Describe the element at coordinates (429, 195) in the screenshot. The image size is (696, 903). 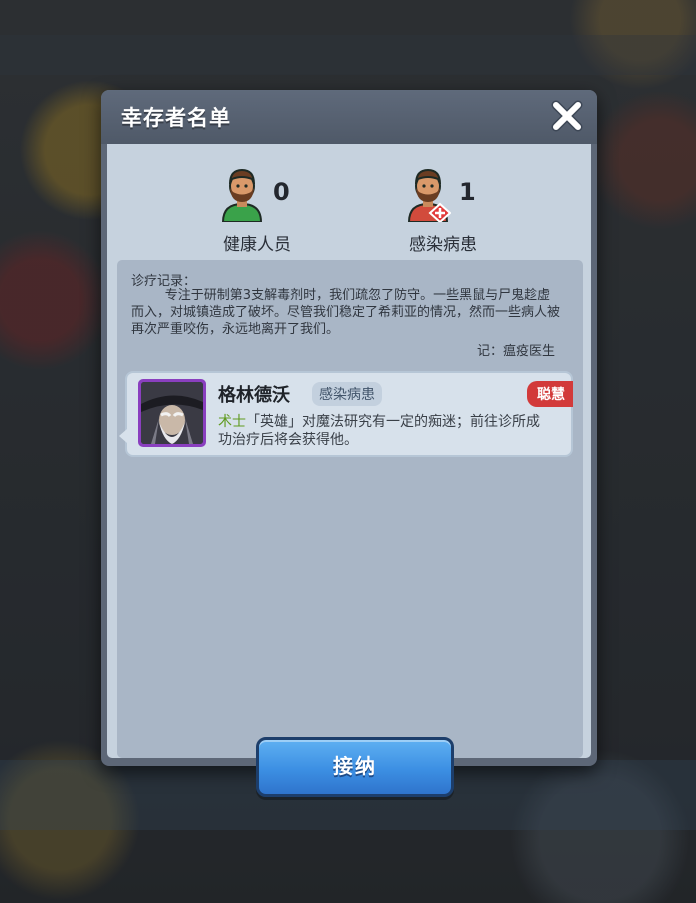
I see `infected-person-icon` at that location.